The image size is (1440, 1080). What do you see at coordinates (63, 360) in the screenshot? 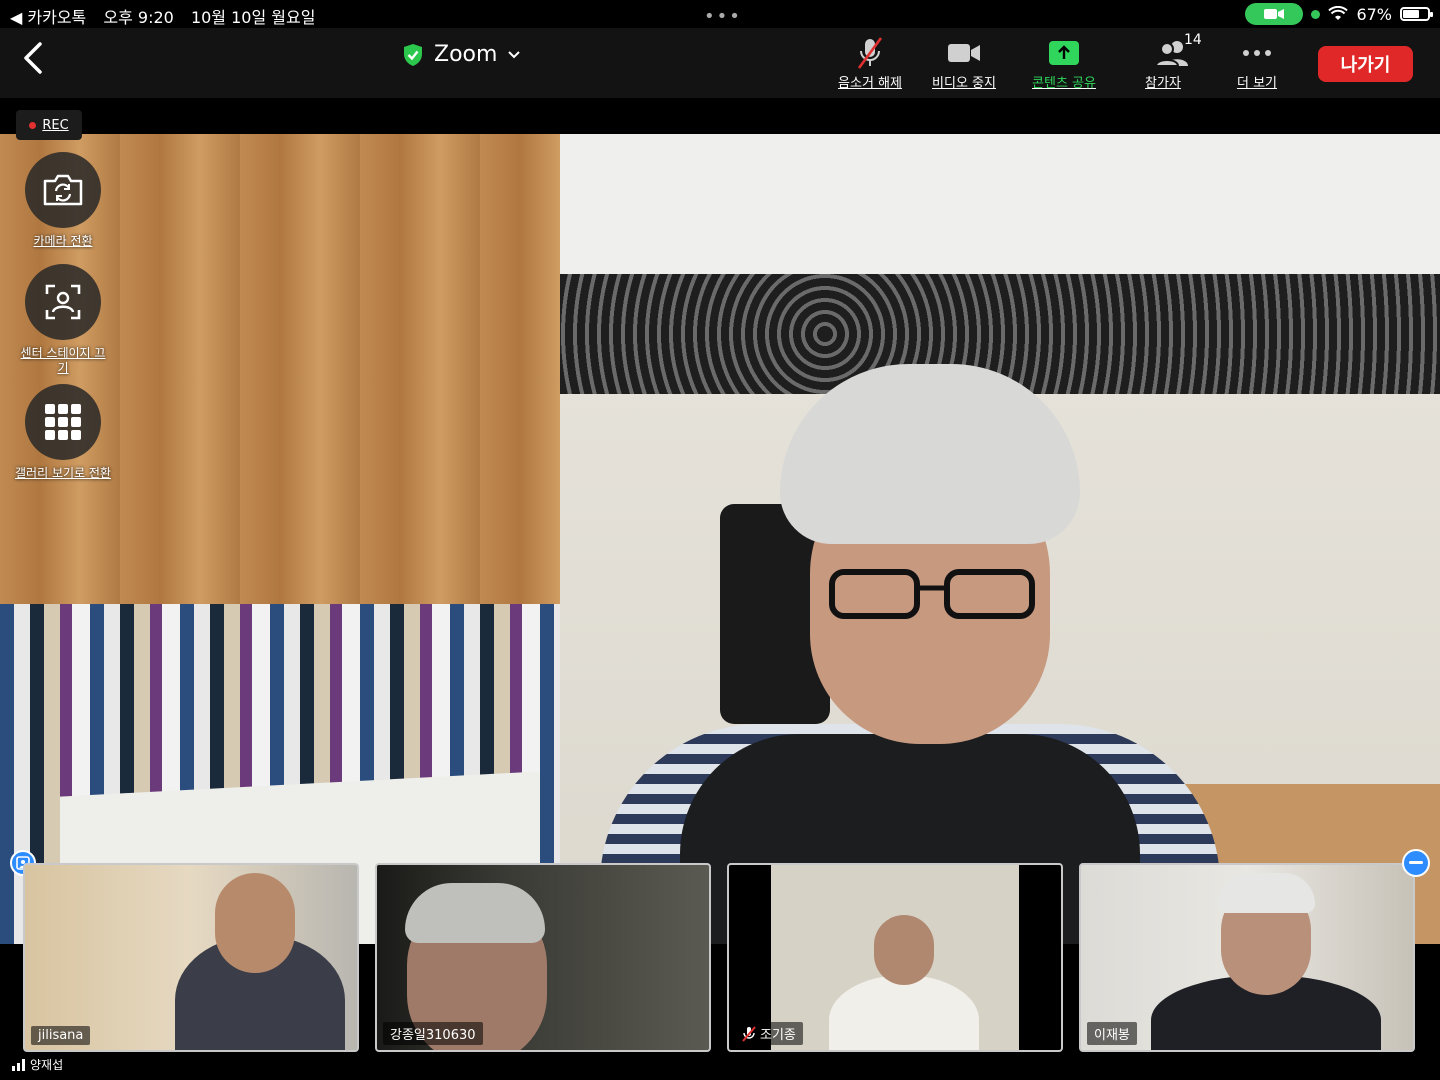
I see `center-stage-label: 센터 스테이지 끄기` at bounding box center [63, 360].